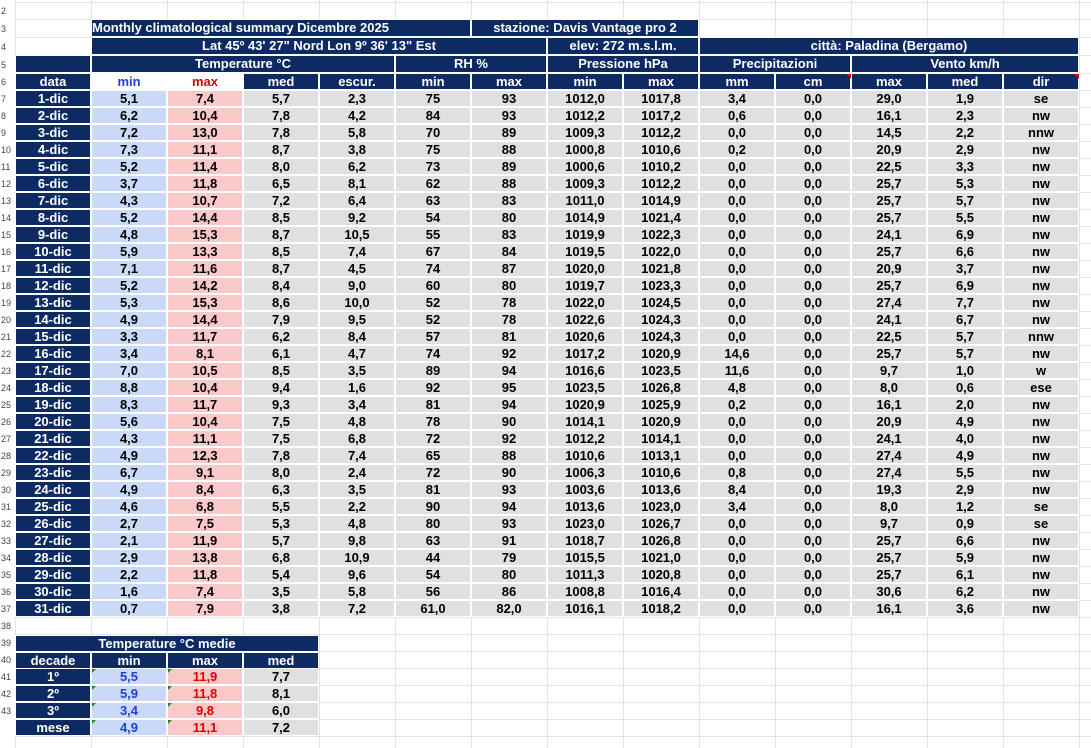 The image size is (1091, 748). I want to click on data-cell: 2,9, so click(129, 557).